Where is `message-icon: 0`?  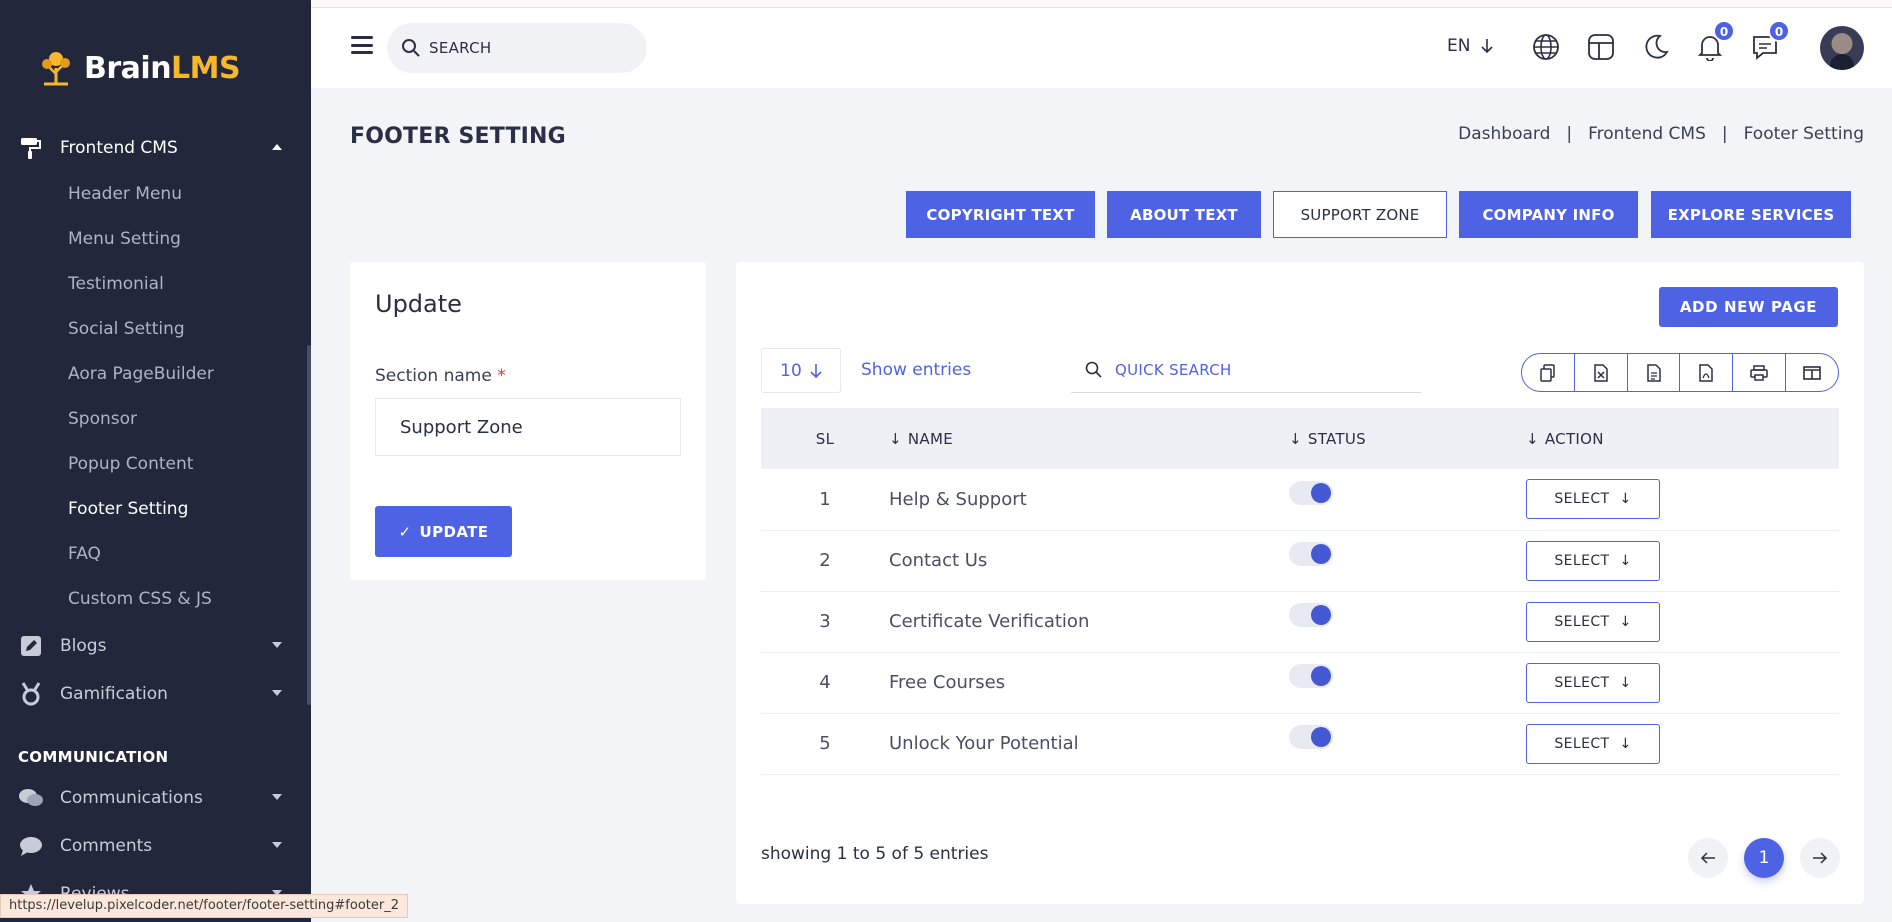 message-icon: 0 is located at coordinates (1769, 42).